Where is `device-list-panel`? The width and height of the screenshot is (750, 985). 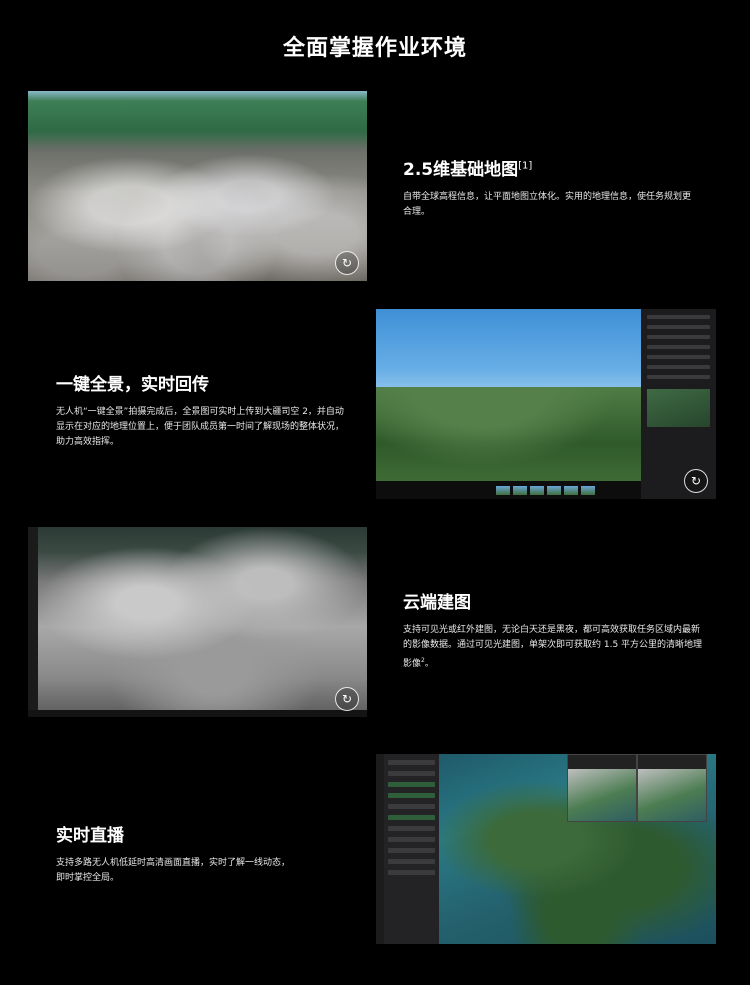
device-list-panel is located at coordinates (411, 849).